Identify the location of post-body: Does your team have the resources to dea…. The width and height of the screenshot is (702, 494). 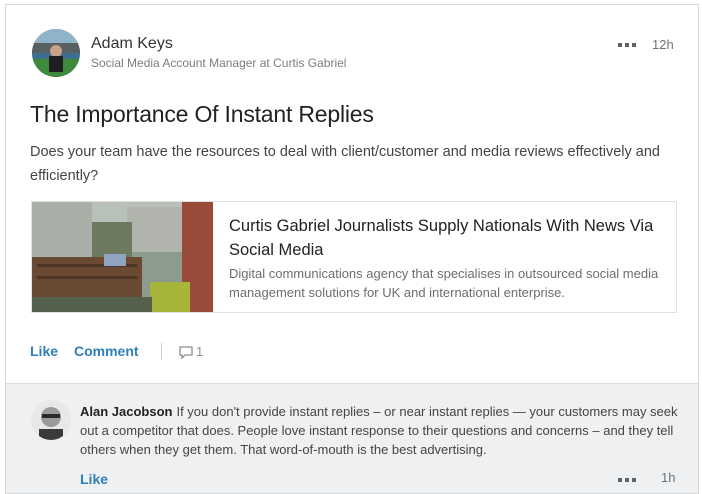
(345, 164).